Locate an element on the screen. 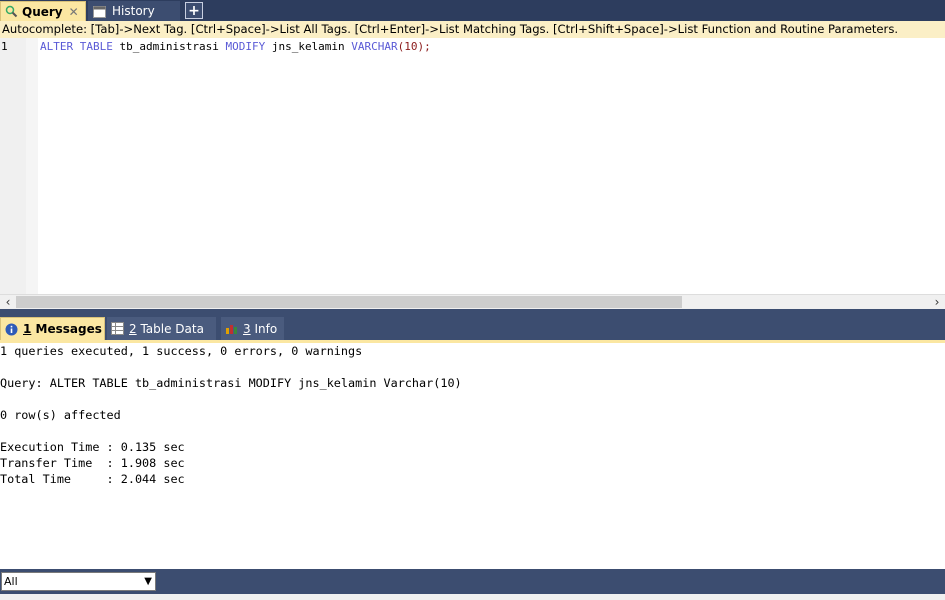  code-number: 10 is located at coordinates (411, 46).